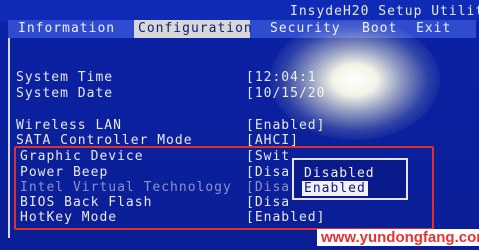  What do you see at coordinates (69, 125) in the screenshot?
I see `wireless-lan-label: Wireless LAN` at bounding box center [69, 125].